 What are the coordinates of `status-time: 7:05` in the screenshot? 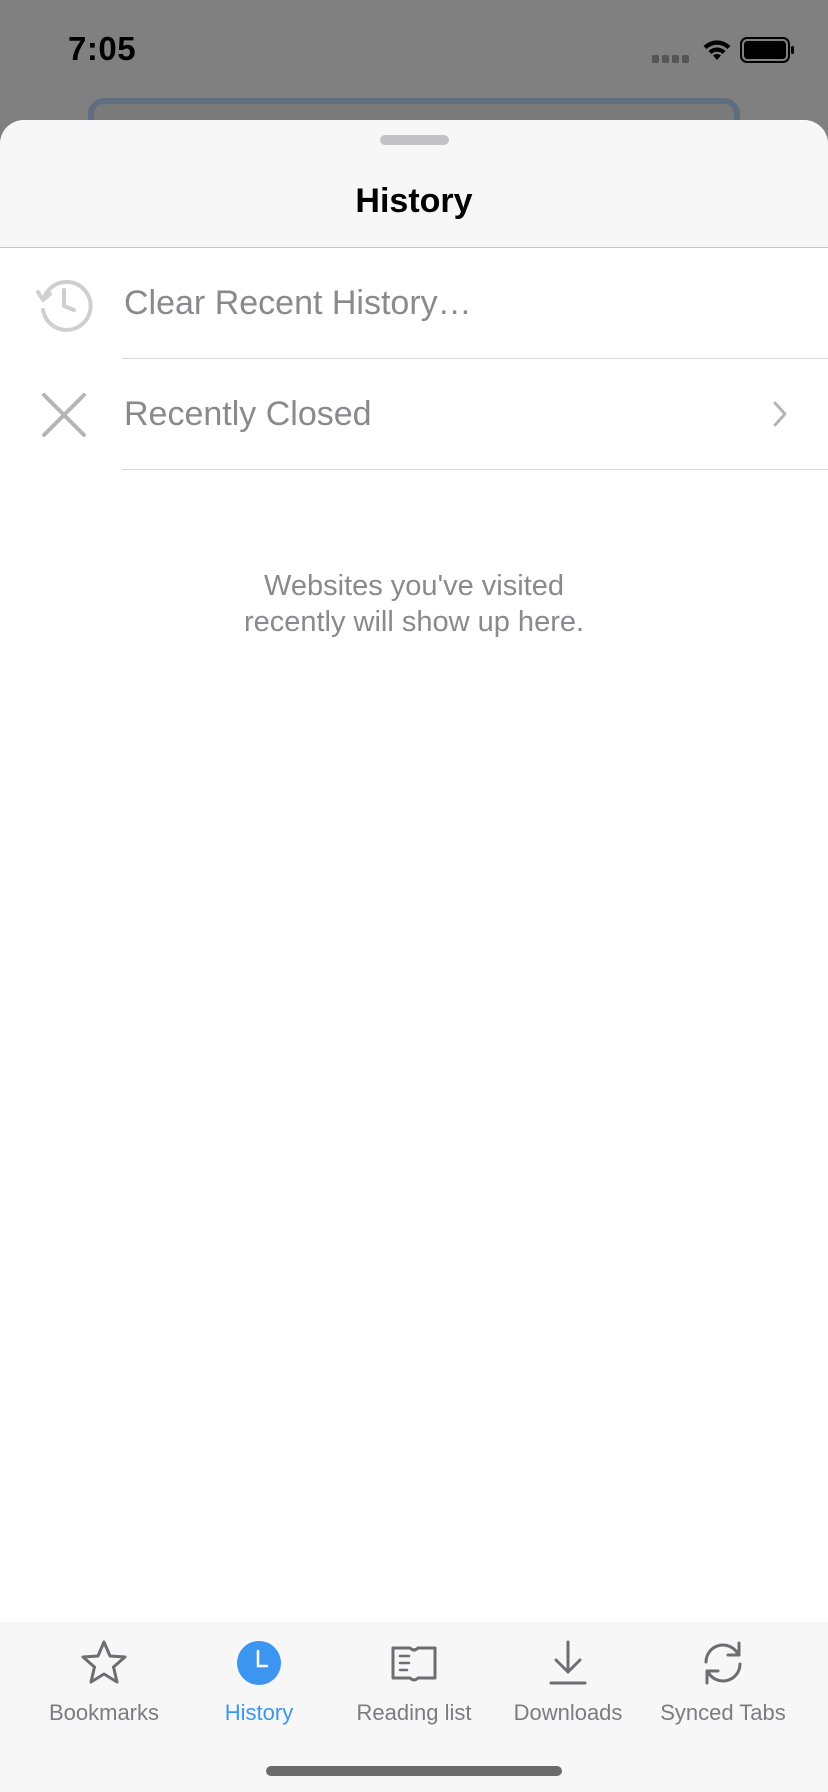 It's located at (102, 48).